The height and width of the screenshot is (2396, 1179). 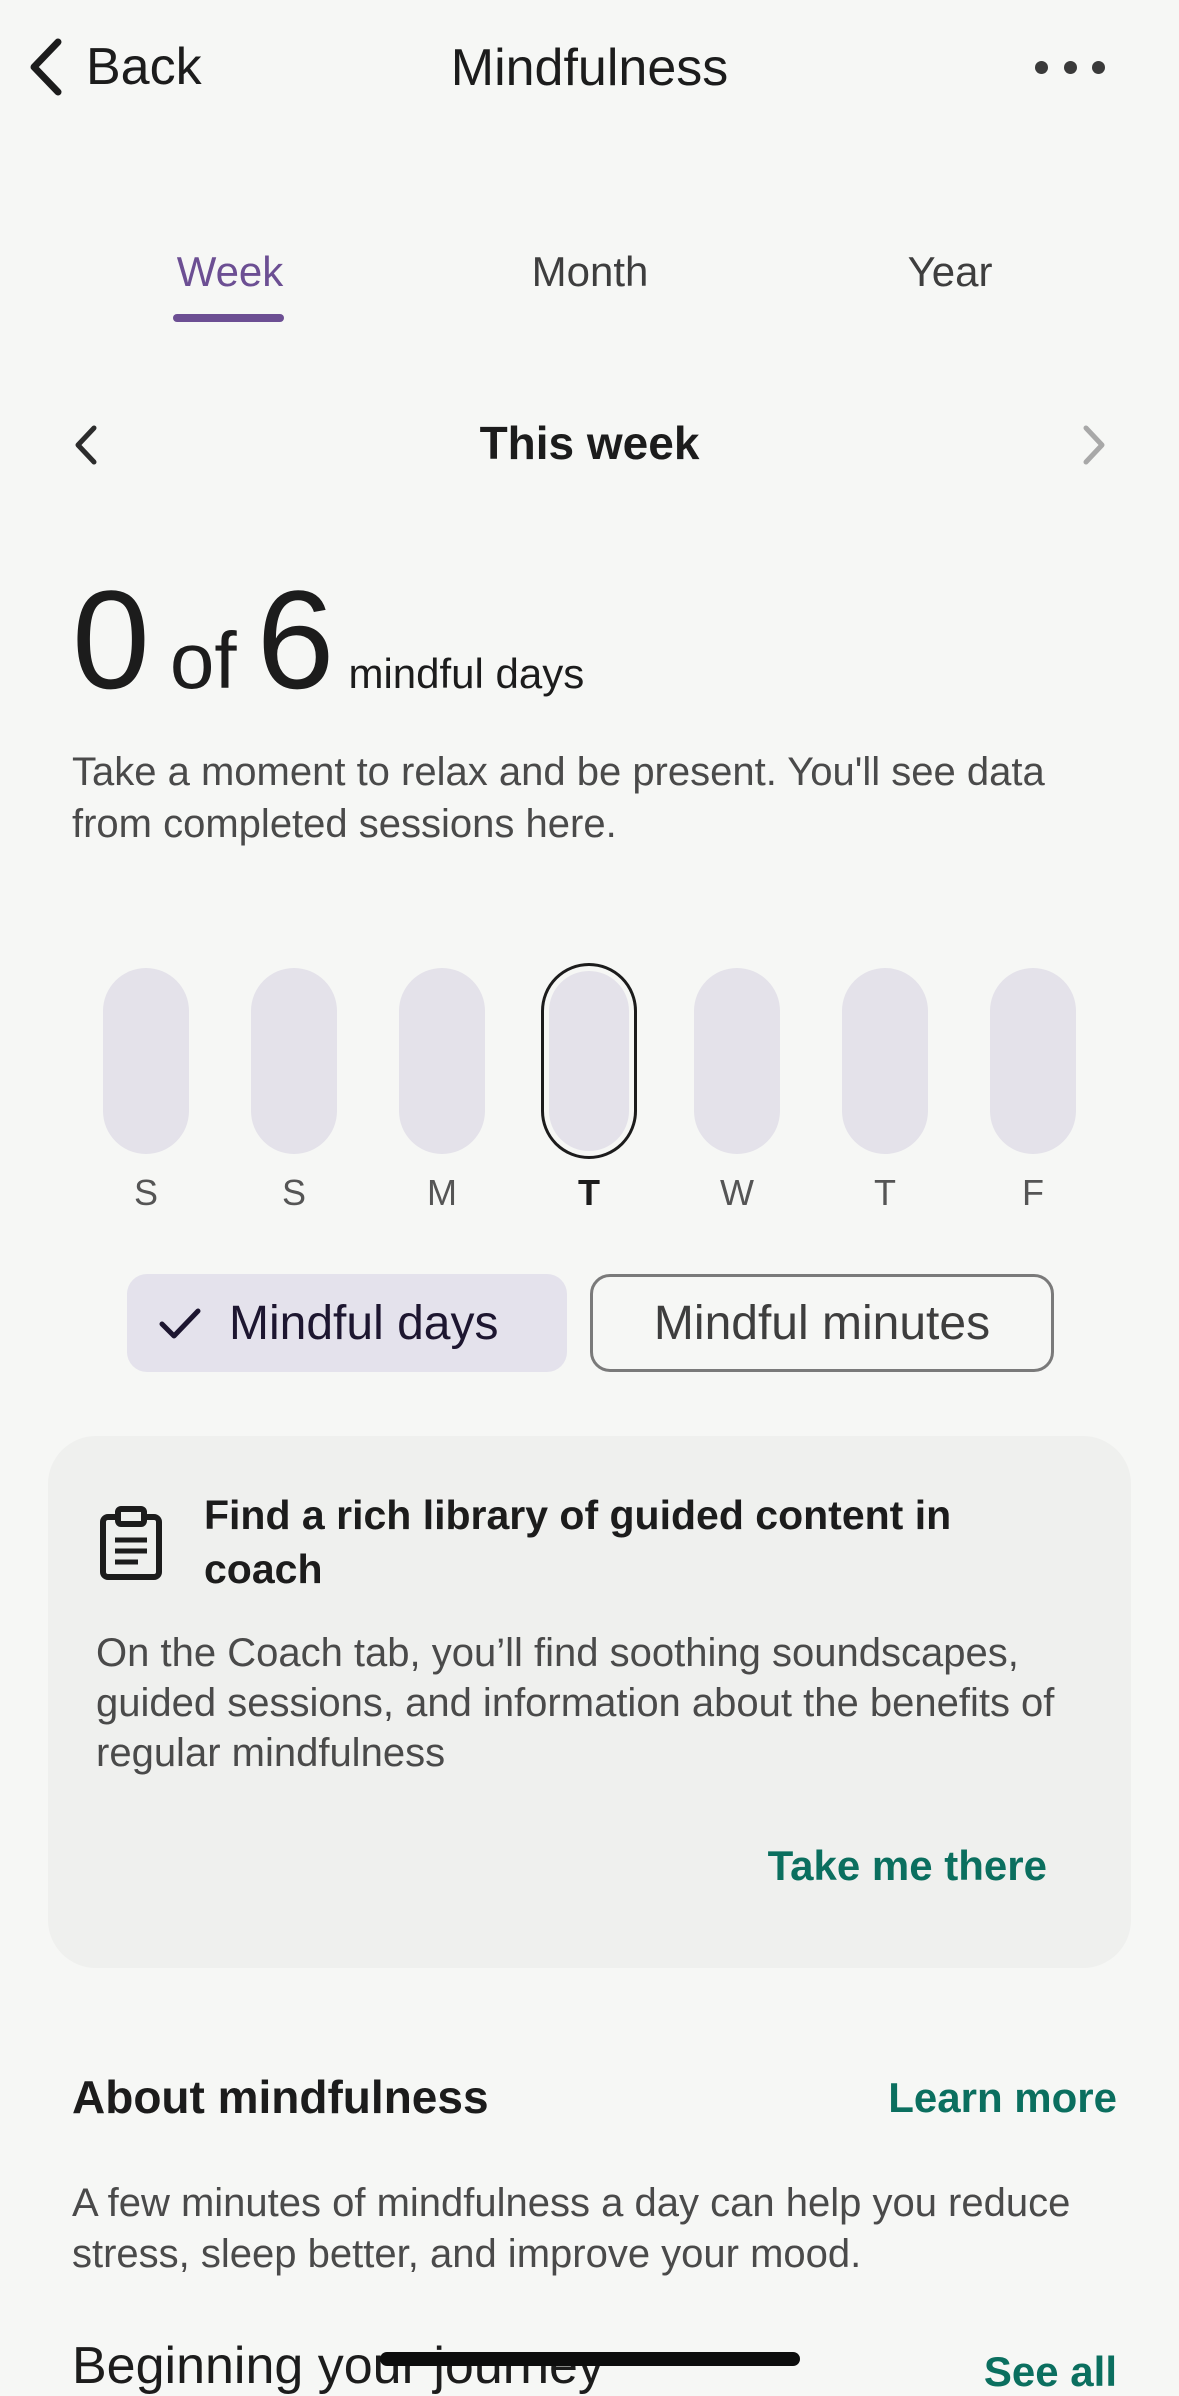 What do you see at coordinates (338, 2366) in the screenshot?
I see `journey-section-title: Beginning your journey` at bounding box center [338, 2366].